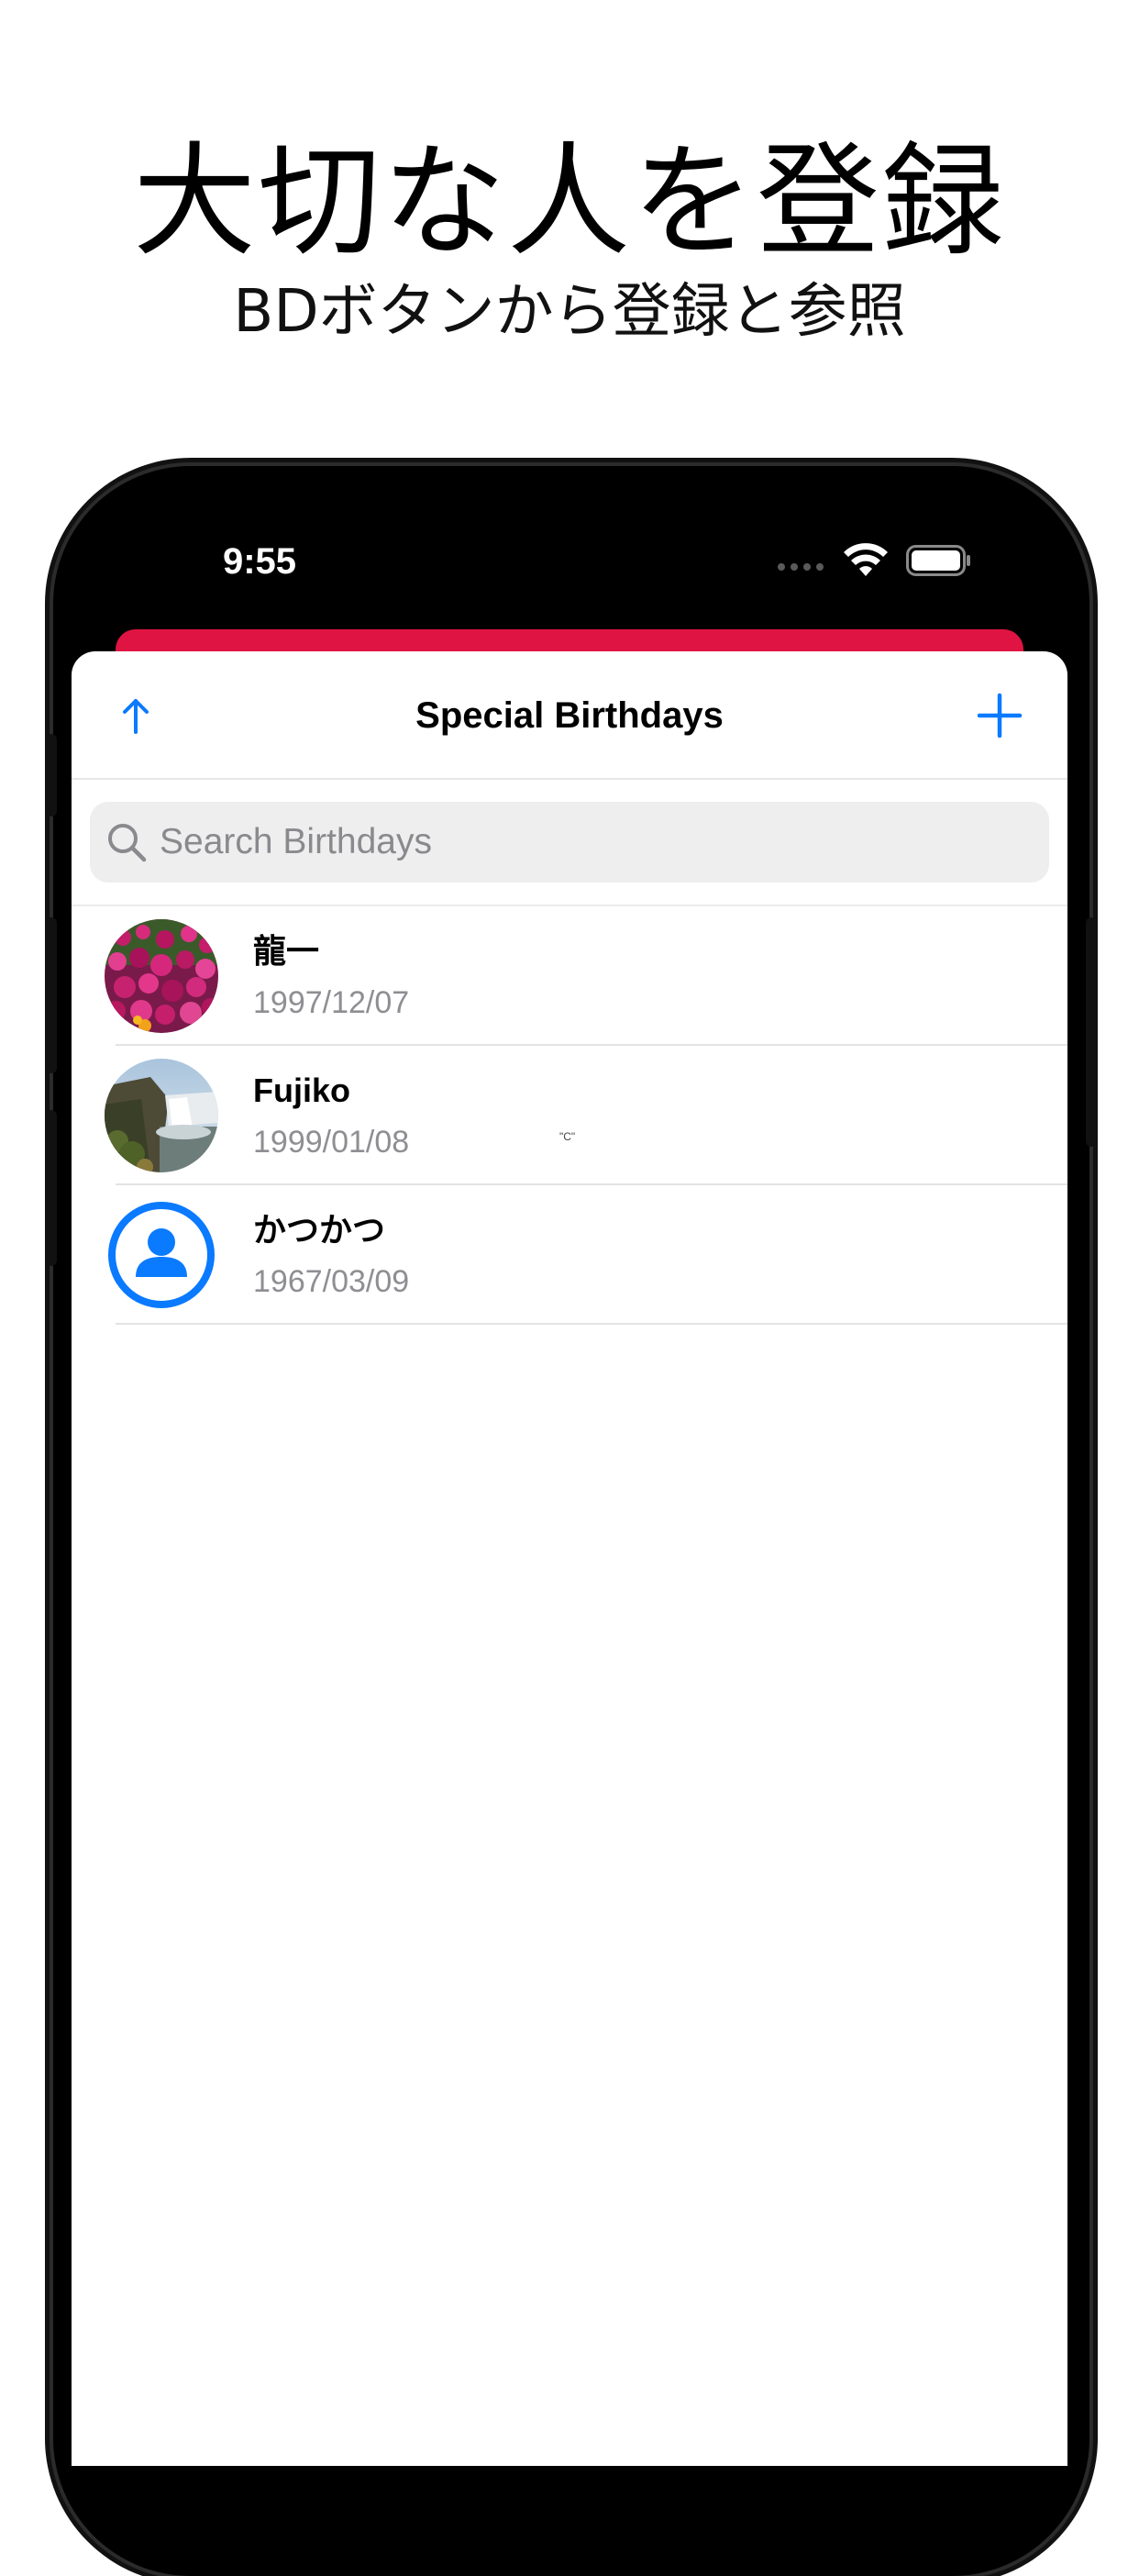 The height and width of the screenshot is (2576, 1139). Describe the element at coordinates (51, 1188) in the screenshot. I see `volume-down-button` at that location.